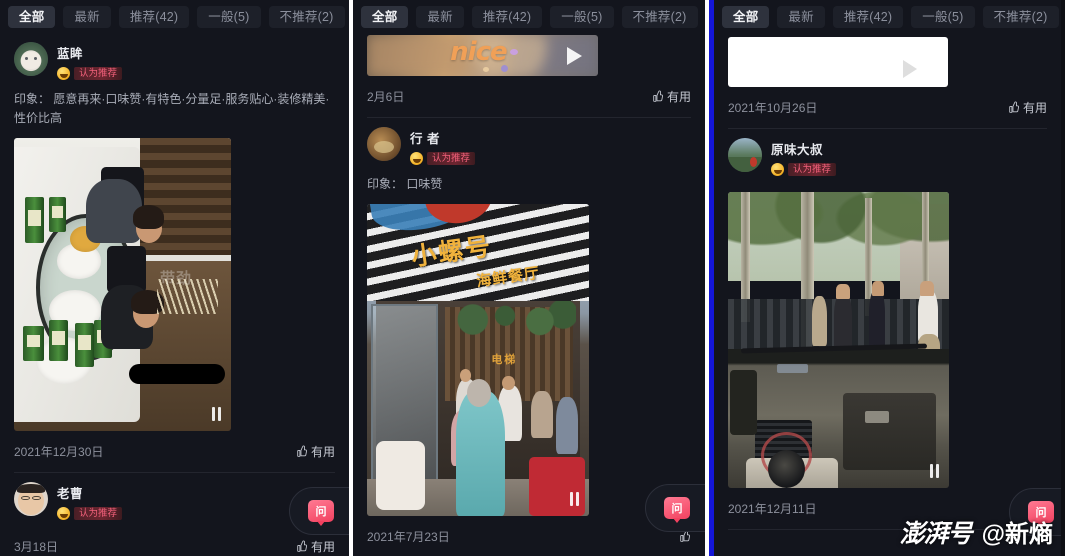 The width and height of the screenshot is (1065, 556). What do you see at coordinates (405, 184) in the screenshot?
I see `impression-text: 印象： 口味赞` at bounding box center [405, 184].